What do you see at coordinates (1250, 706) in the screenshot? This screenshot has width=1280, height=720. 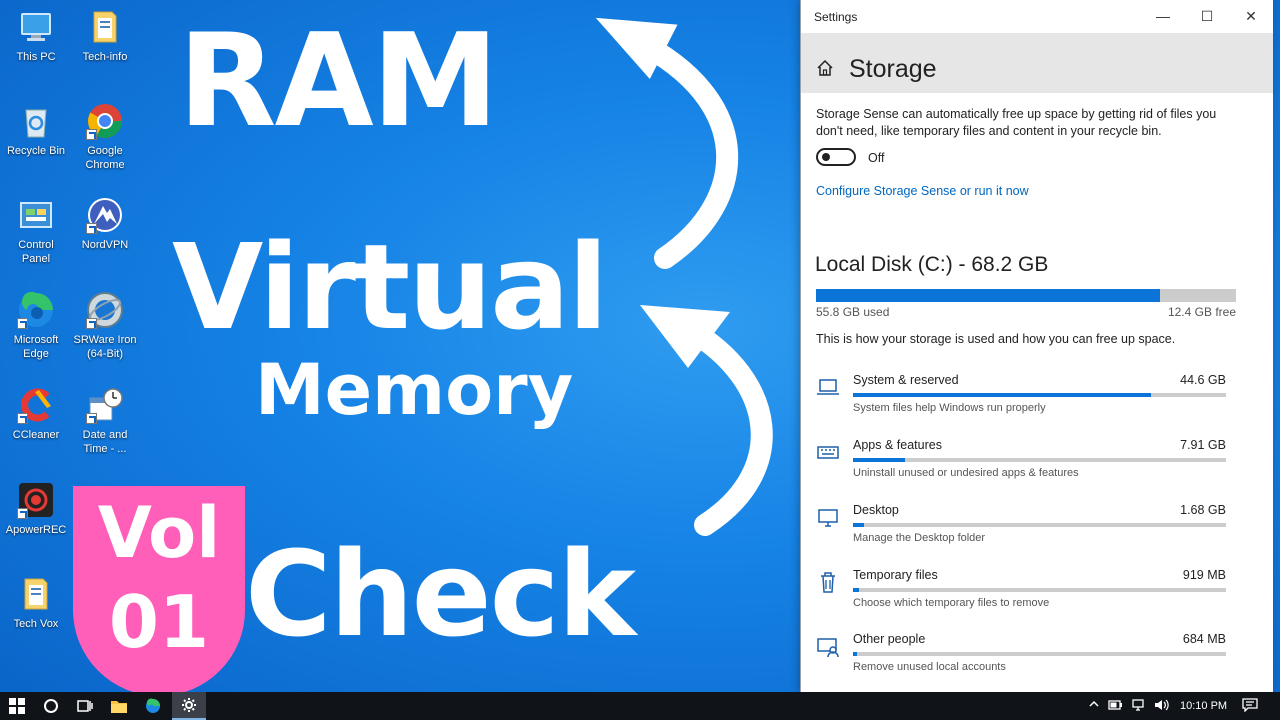 I see `notification-icon` at bounding box center [1250, 706].